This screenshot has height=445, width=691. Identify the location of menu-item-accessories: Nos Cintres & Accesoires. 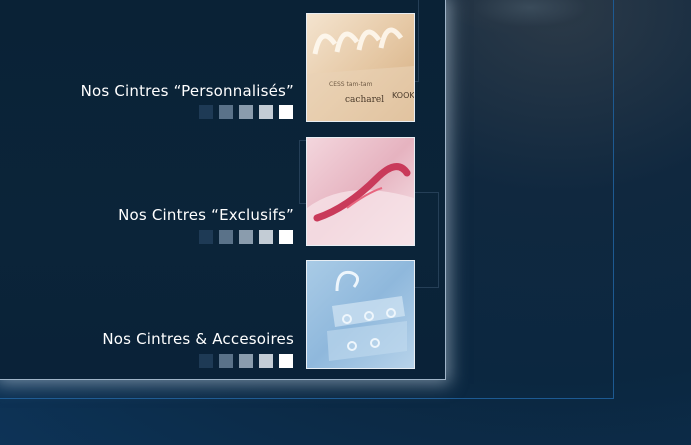
(198, 339).